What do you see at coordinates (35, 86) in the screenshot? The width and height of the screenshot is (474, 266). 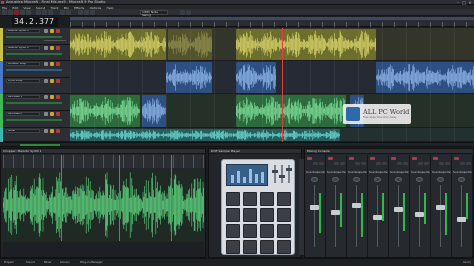 I see `track-header: Drum Loop` at bounding box center [35, 86].